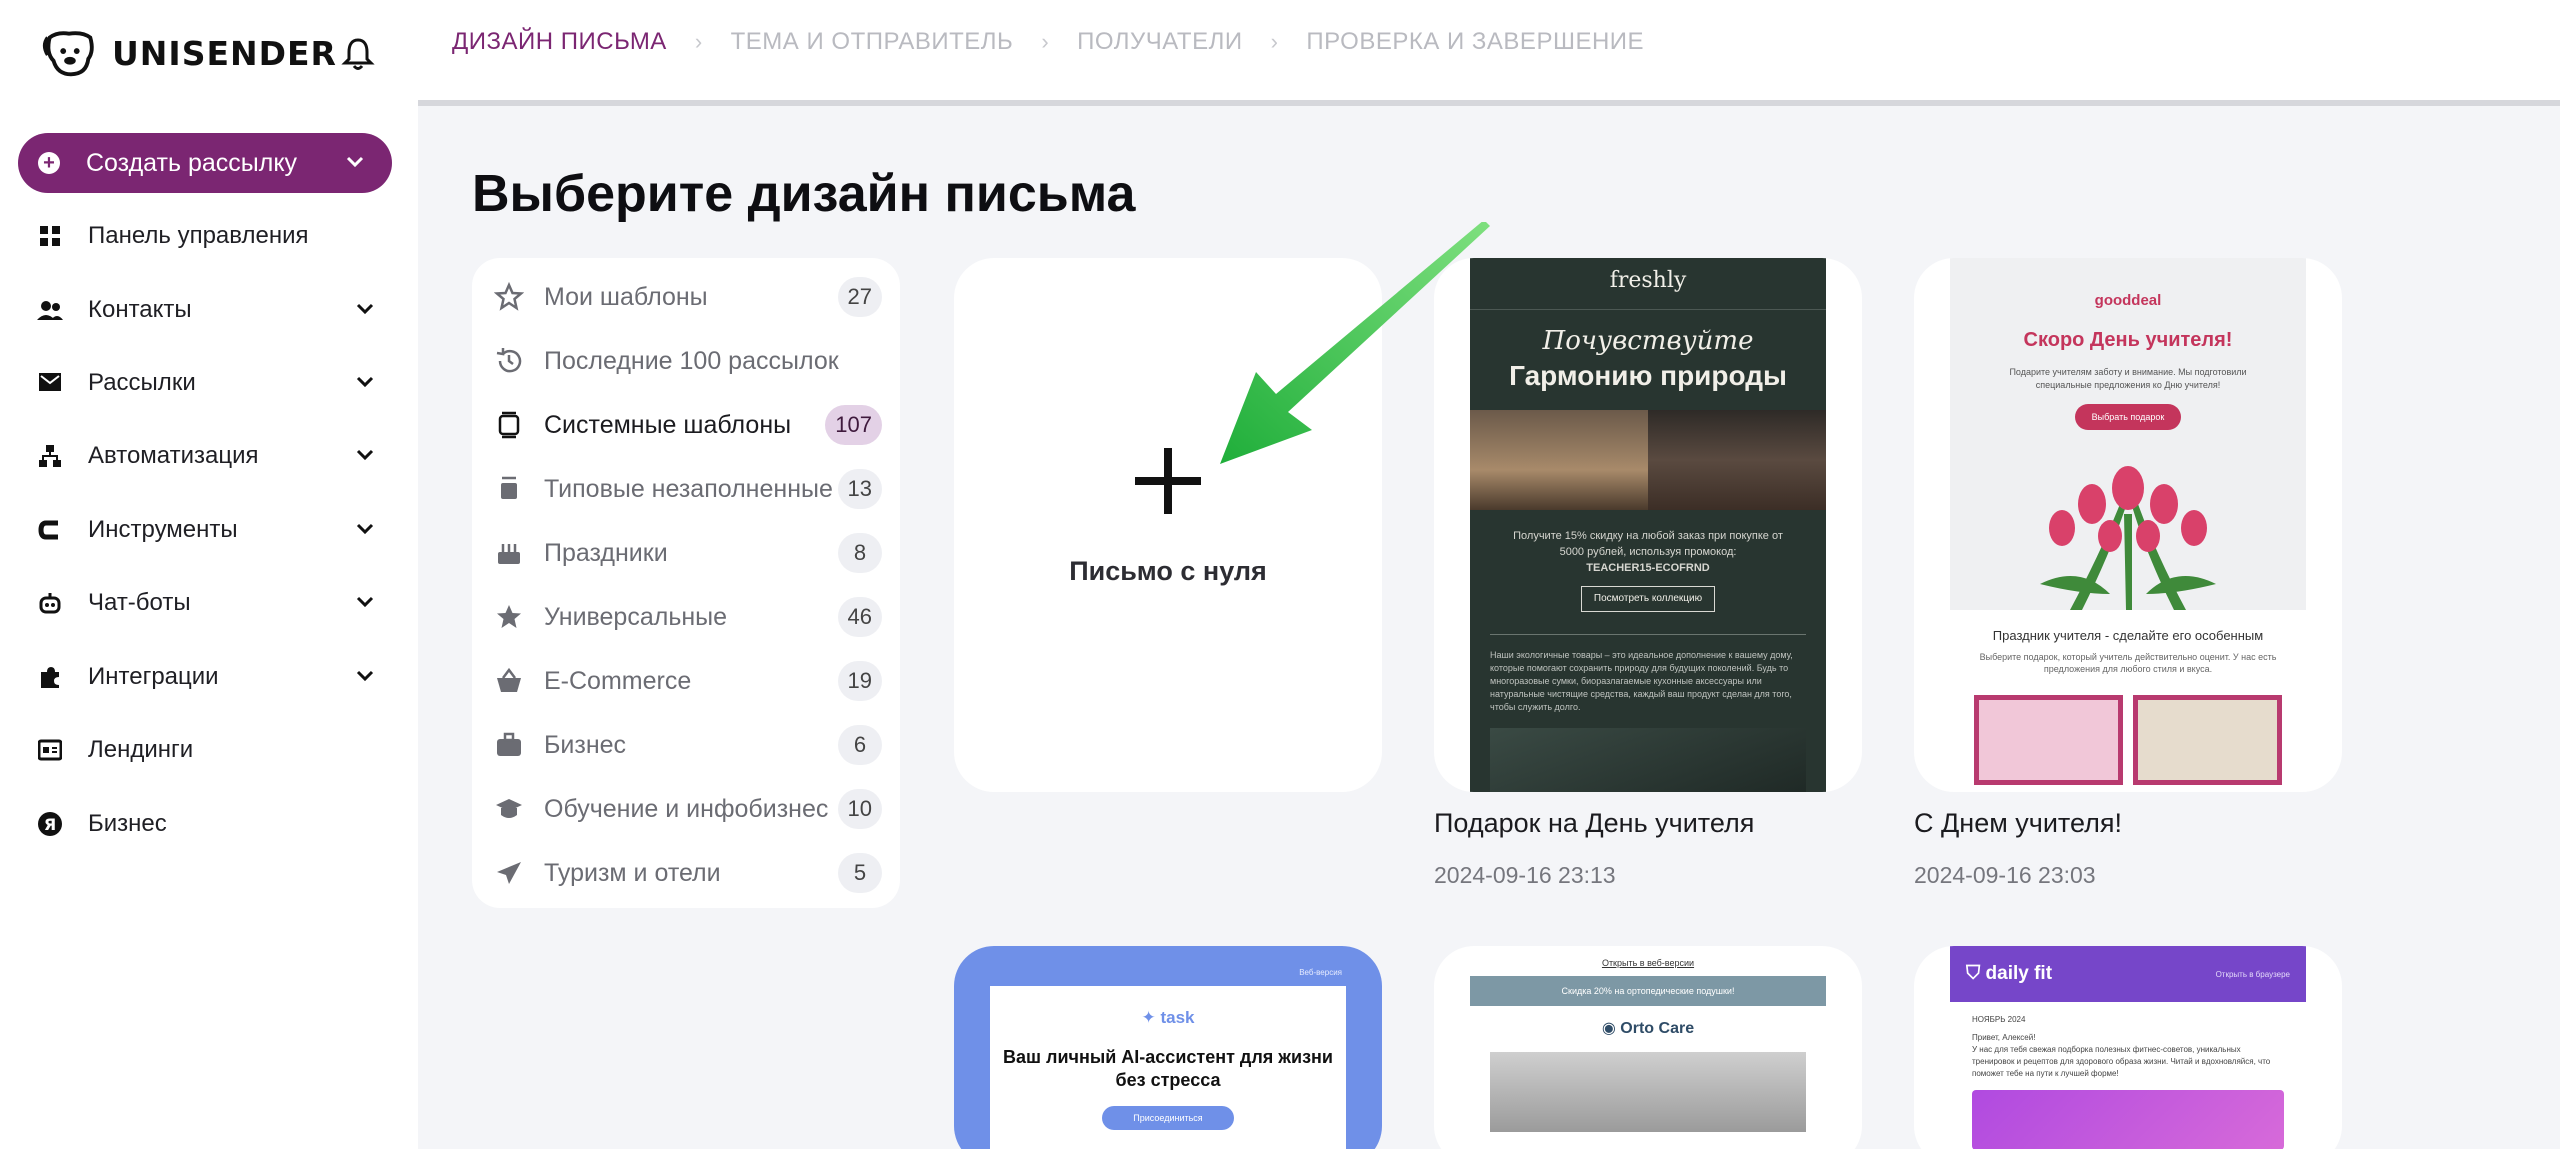 The image size is (2560, 1149). I want to click on history-icon, so click(509, 361).